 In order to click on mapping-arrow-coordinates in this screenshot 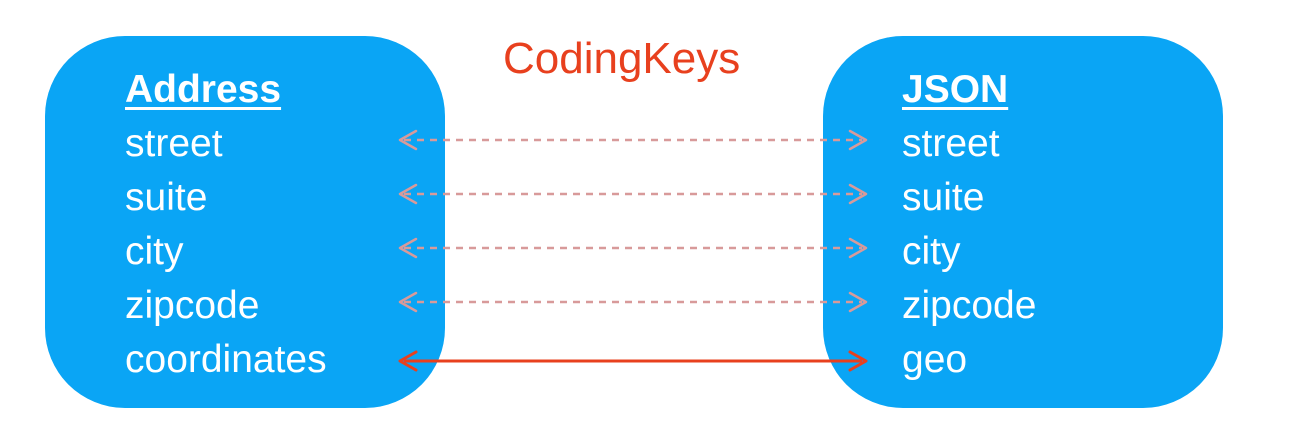, I will do `click(633, 361)`.